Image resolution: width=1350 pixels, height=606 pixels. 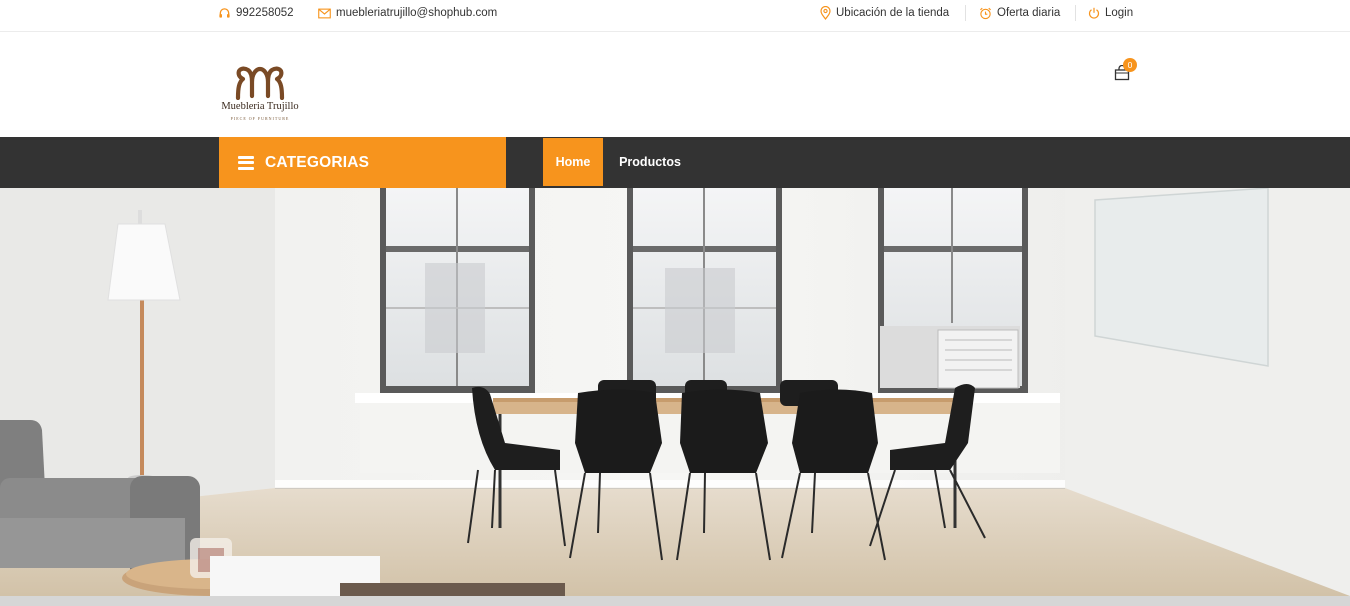 What do you see at coordinates (1119, 13) in the screenshot?
I see `login-label: Login` at bounding box center [1119, 13].